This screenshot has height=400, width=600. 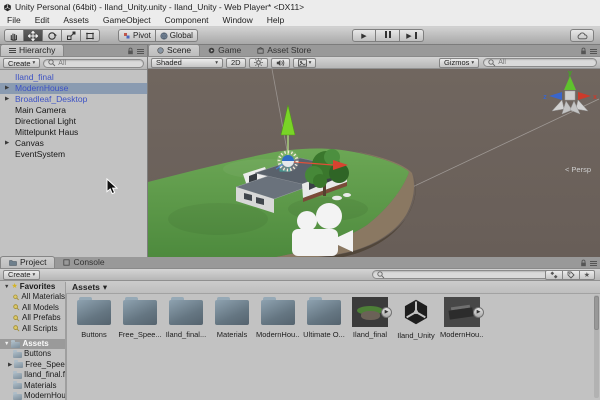 I want to click on tree-item-iland-final: Iland_final.f, so click(x=32, y=375).